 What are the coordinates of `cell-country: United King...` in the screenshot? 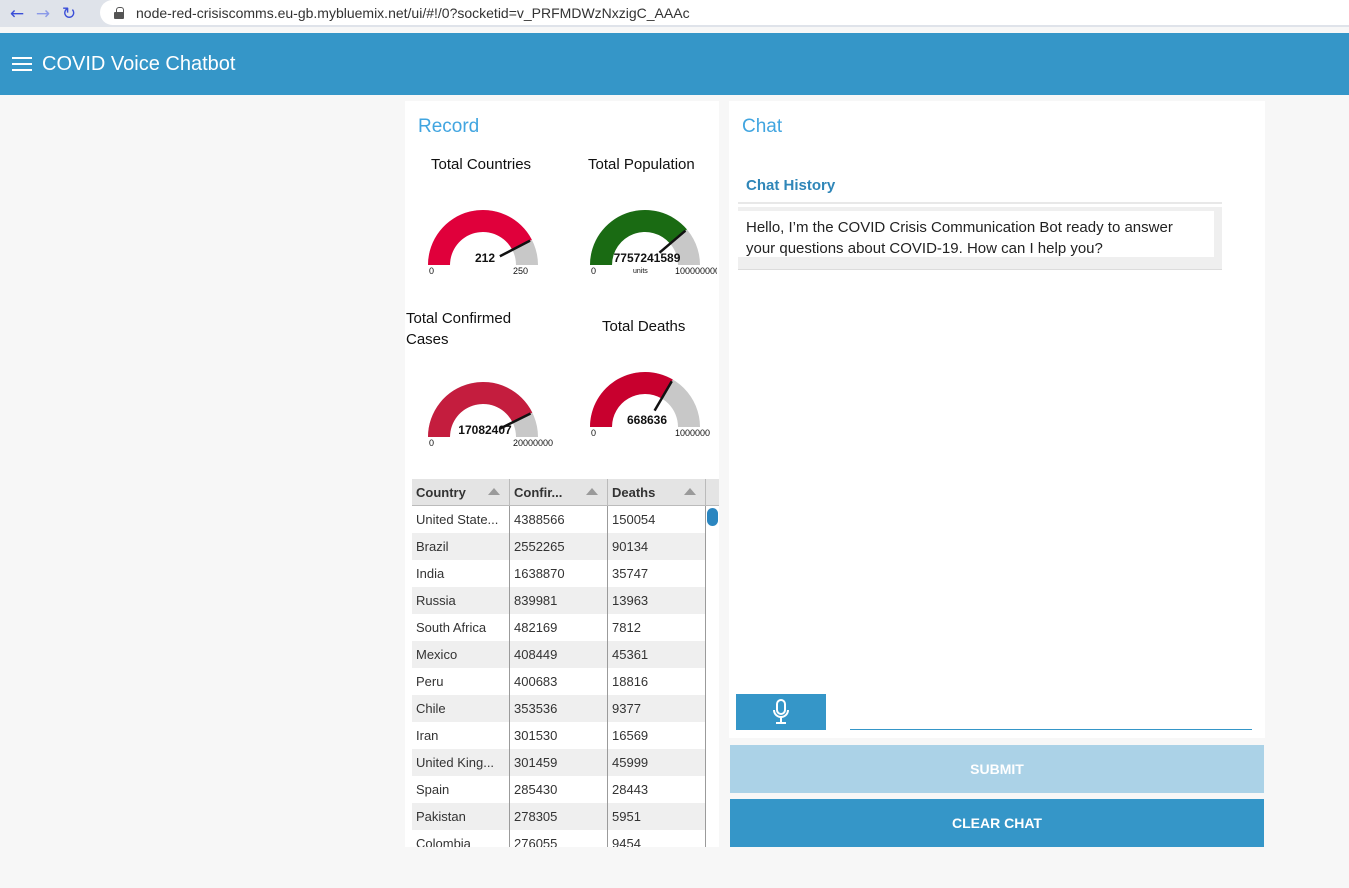 It's located at (461, 762).